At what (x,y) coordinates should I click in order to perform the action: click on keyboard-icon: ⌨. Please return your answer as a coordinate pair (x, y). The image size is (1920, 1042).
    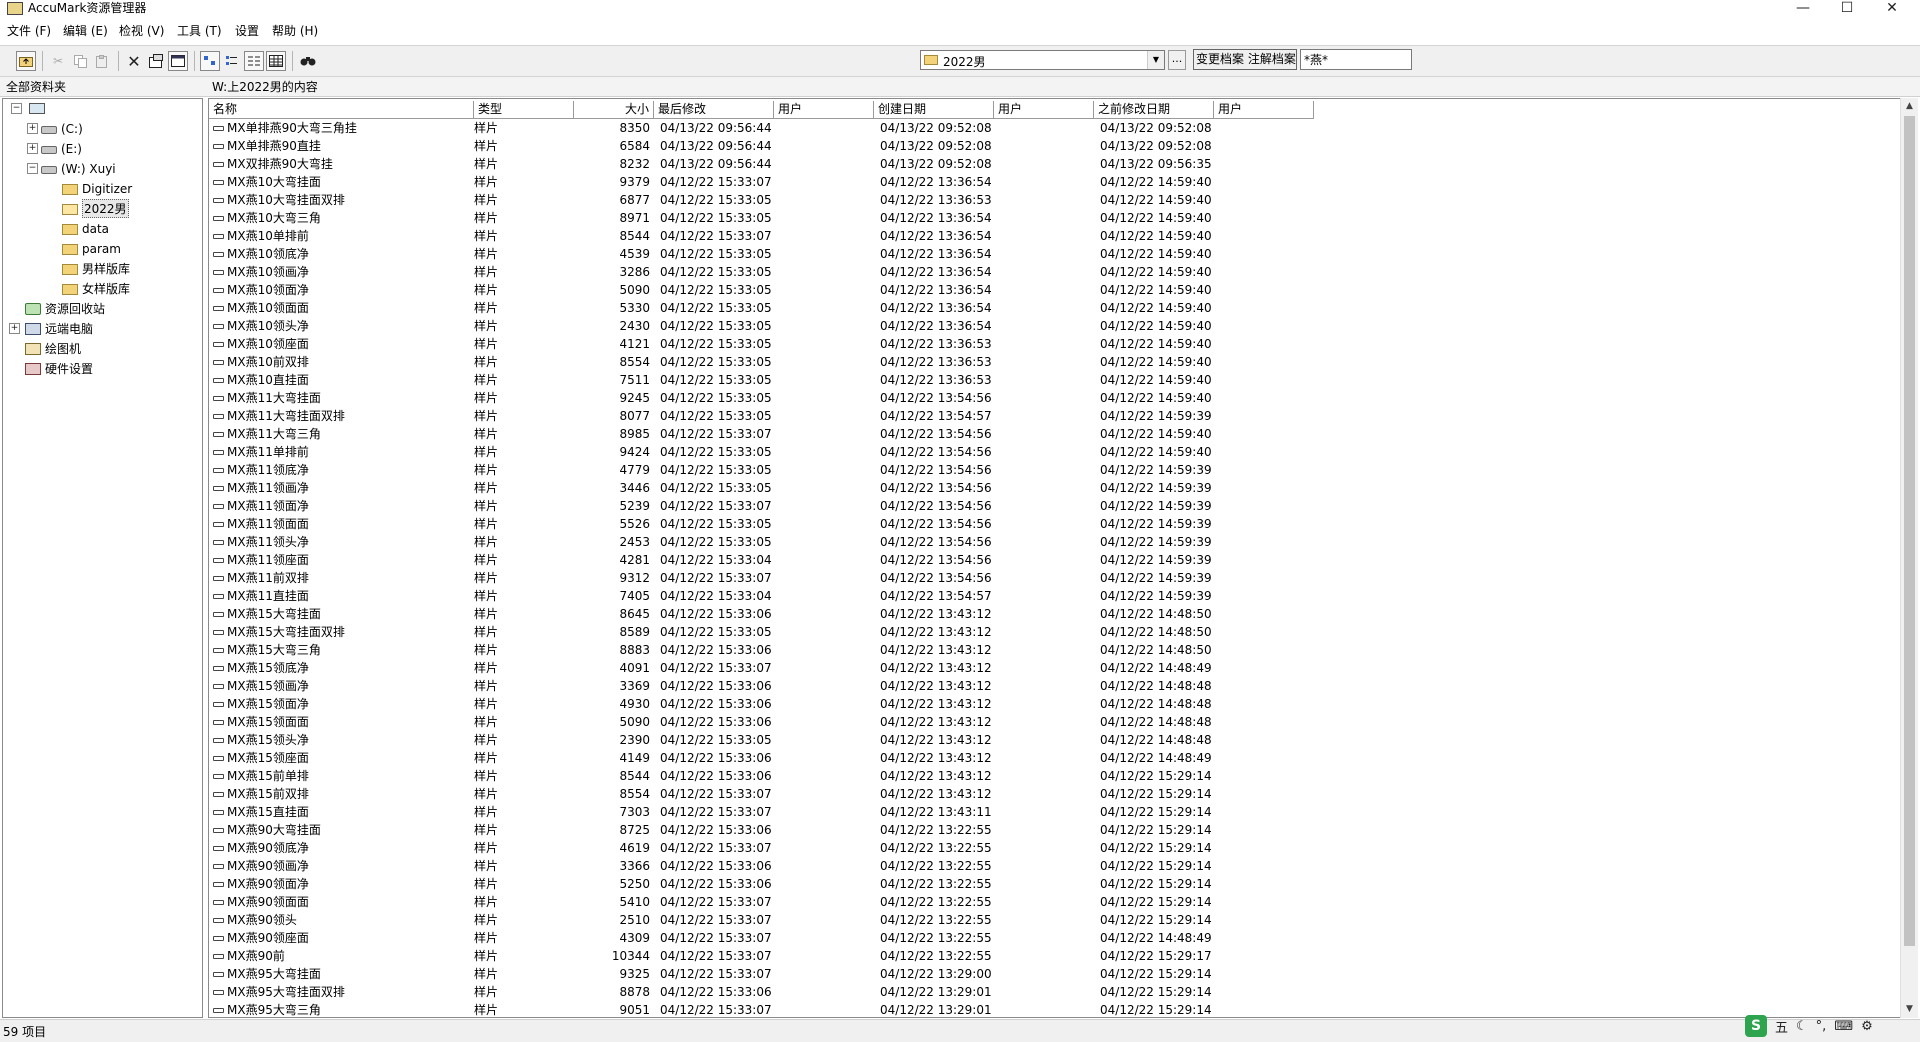
    Looking at the image, I should click on (1843, 1026).